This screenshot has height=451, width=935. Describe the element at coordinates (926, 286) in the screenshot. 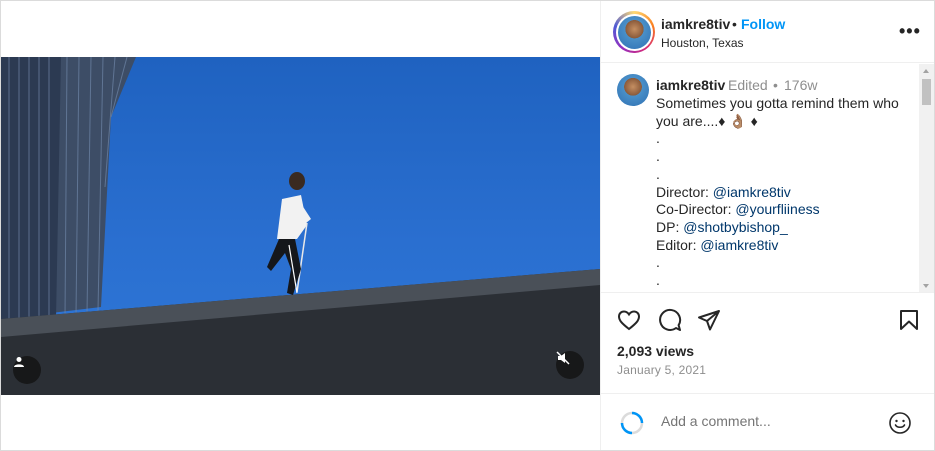

I see `scroll-down-icon` at that location.